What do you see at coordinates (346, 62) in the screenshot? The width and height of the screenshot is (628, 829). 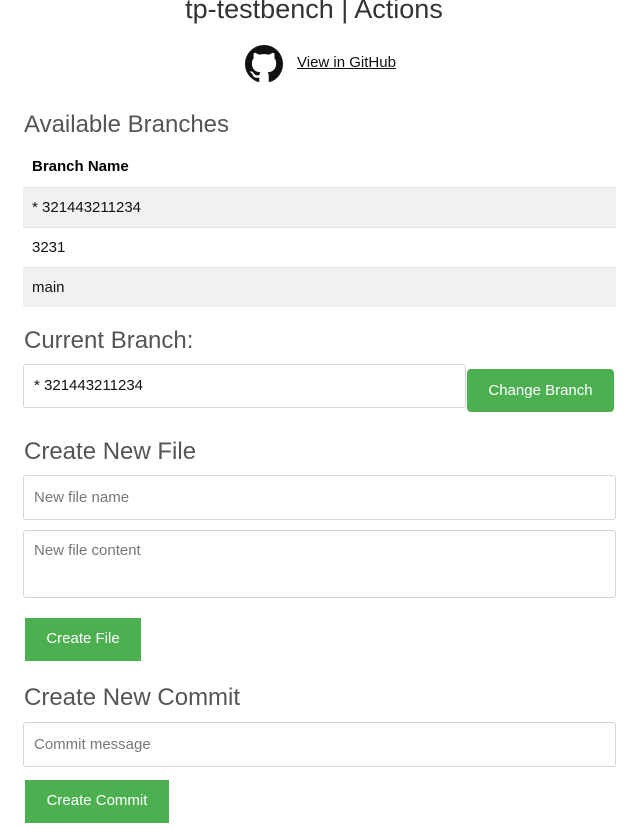 I see `view-in-github-link: View in GitHub` at bounding box center [346, 62].